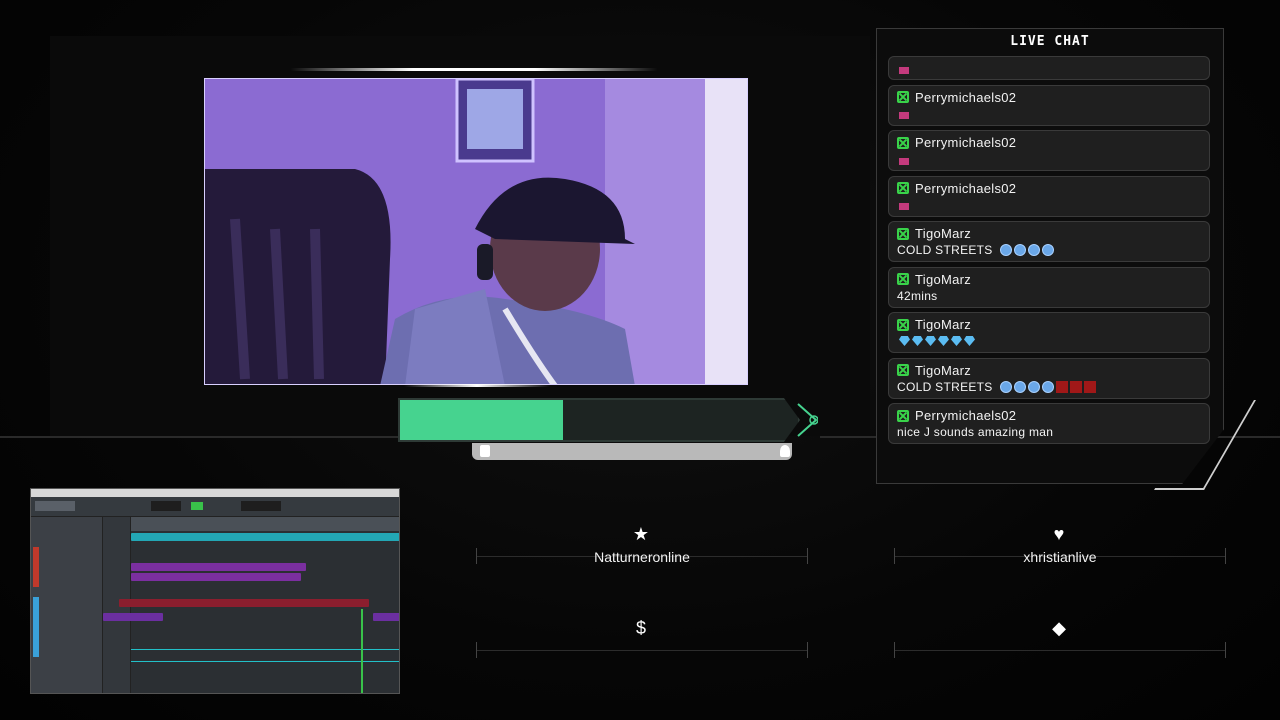 This screenshot has height=720, width=1280. Describe the element at coordinates (215, 507) in the screenshot. I see `daw-toolbar` at that location.